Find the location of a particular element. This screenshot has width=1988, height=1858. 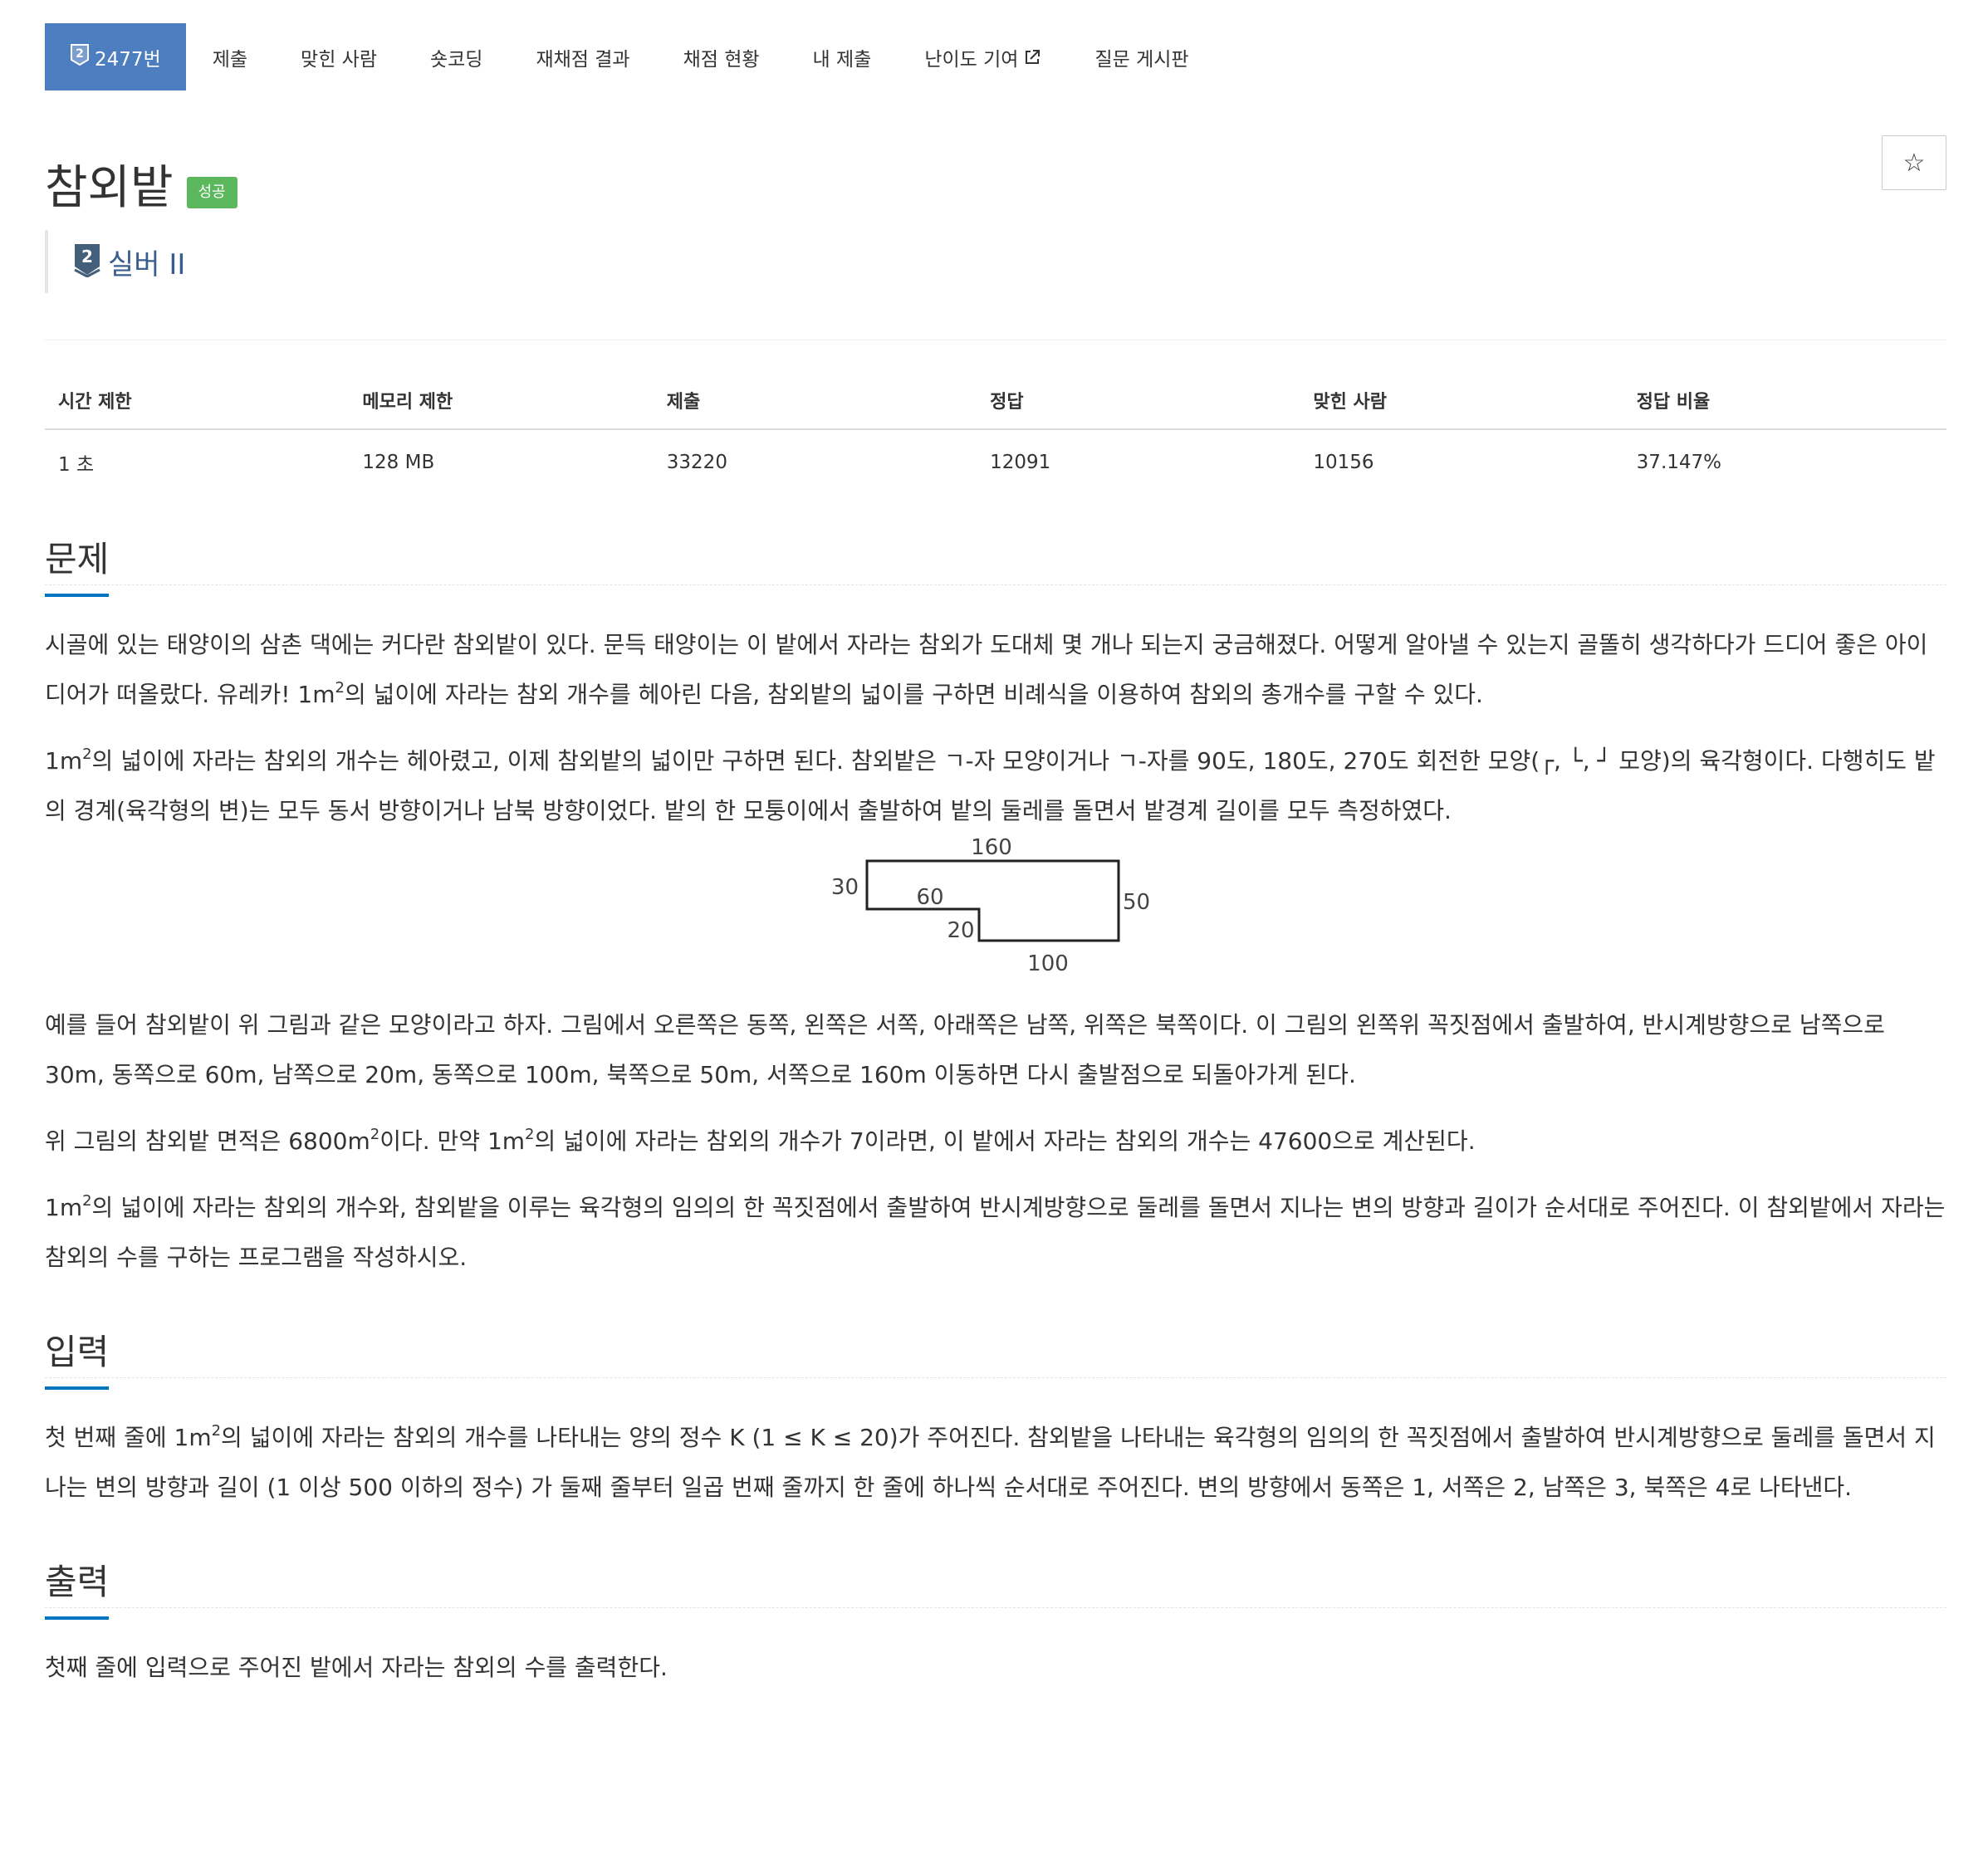

header-accepted: 정답 is located at coordinates (1138, 408).